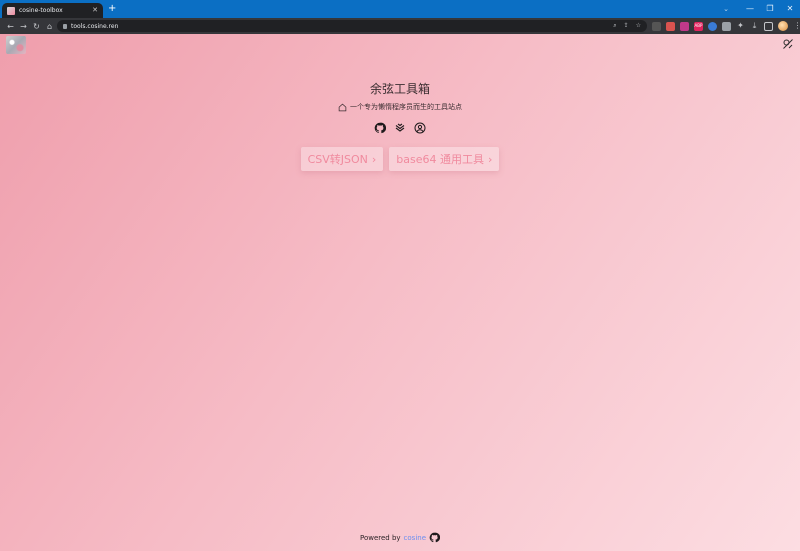 The width and height of the screenshot is (800, 551). I want to click on author-link: cosine, so click(415, 538).